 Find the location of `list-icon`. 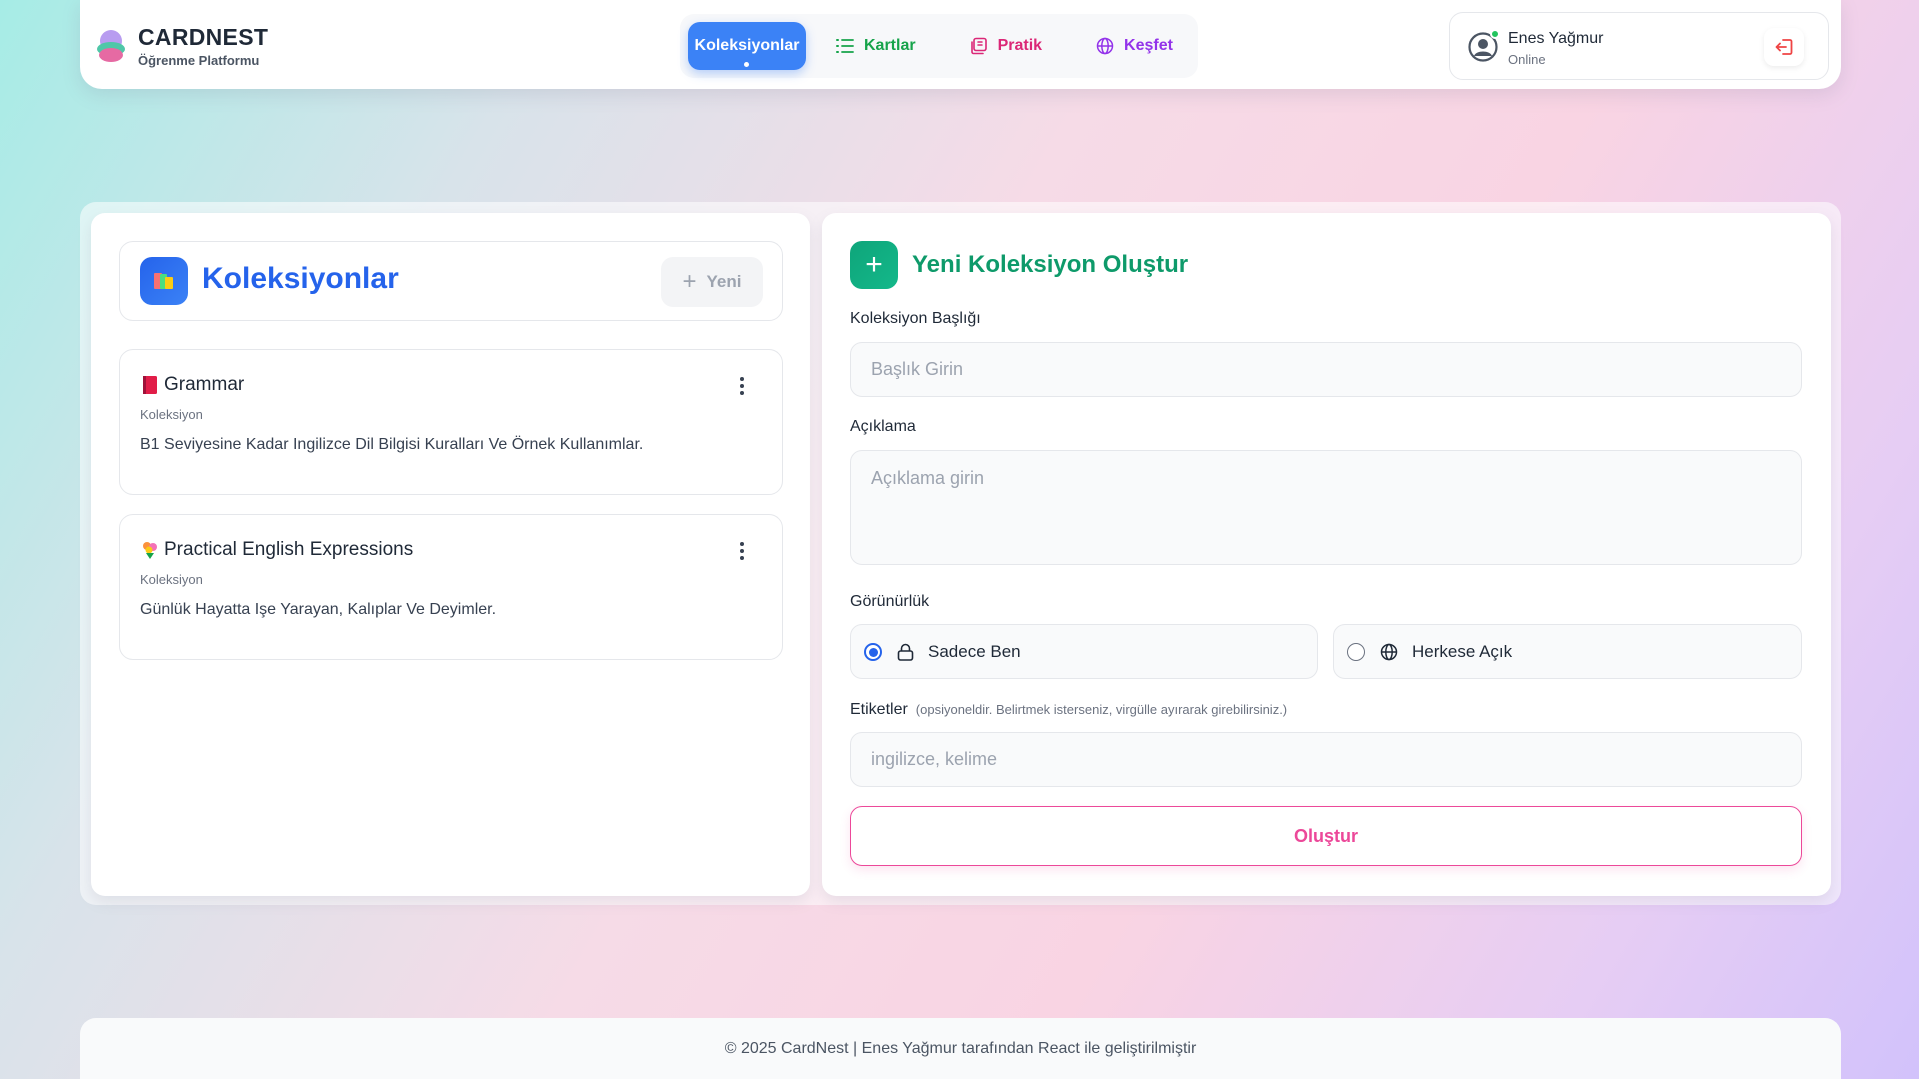

list-icon is located at coordinates (845, 46).